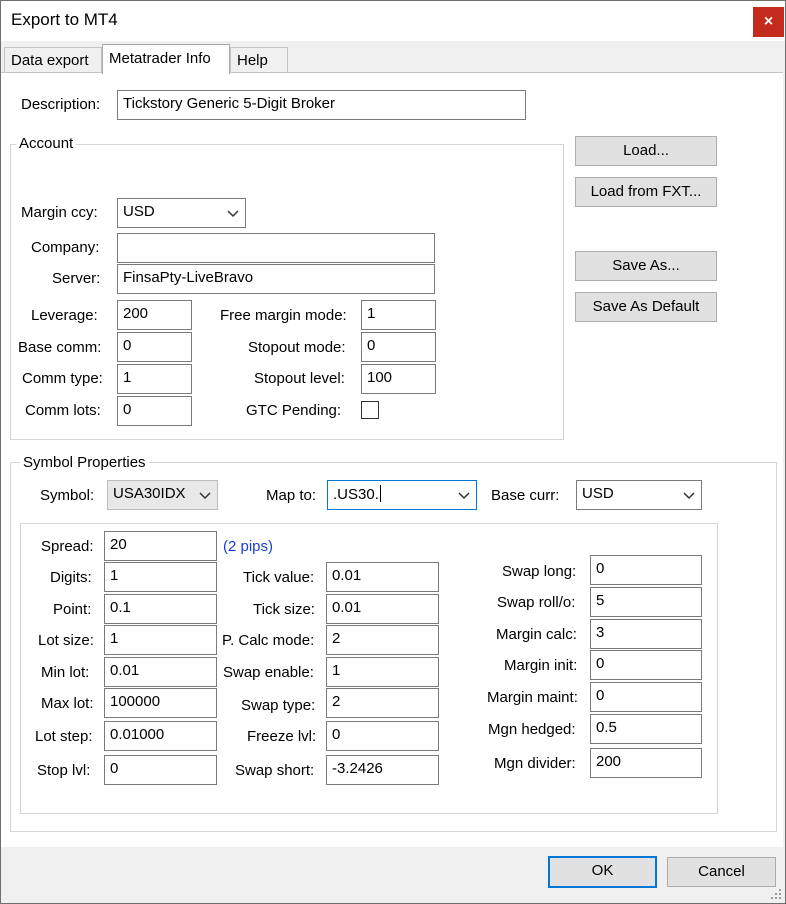 The width and height of the screenshot is (786, 904). Describe the element at coordinates (382, 640) in the screenshot. I see `p-calc-mode-input: 2` at that location.